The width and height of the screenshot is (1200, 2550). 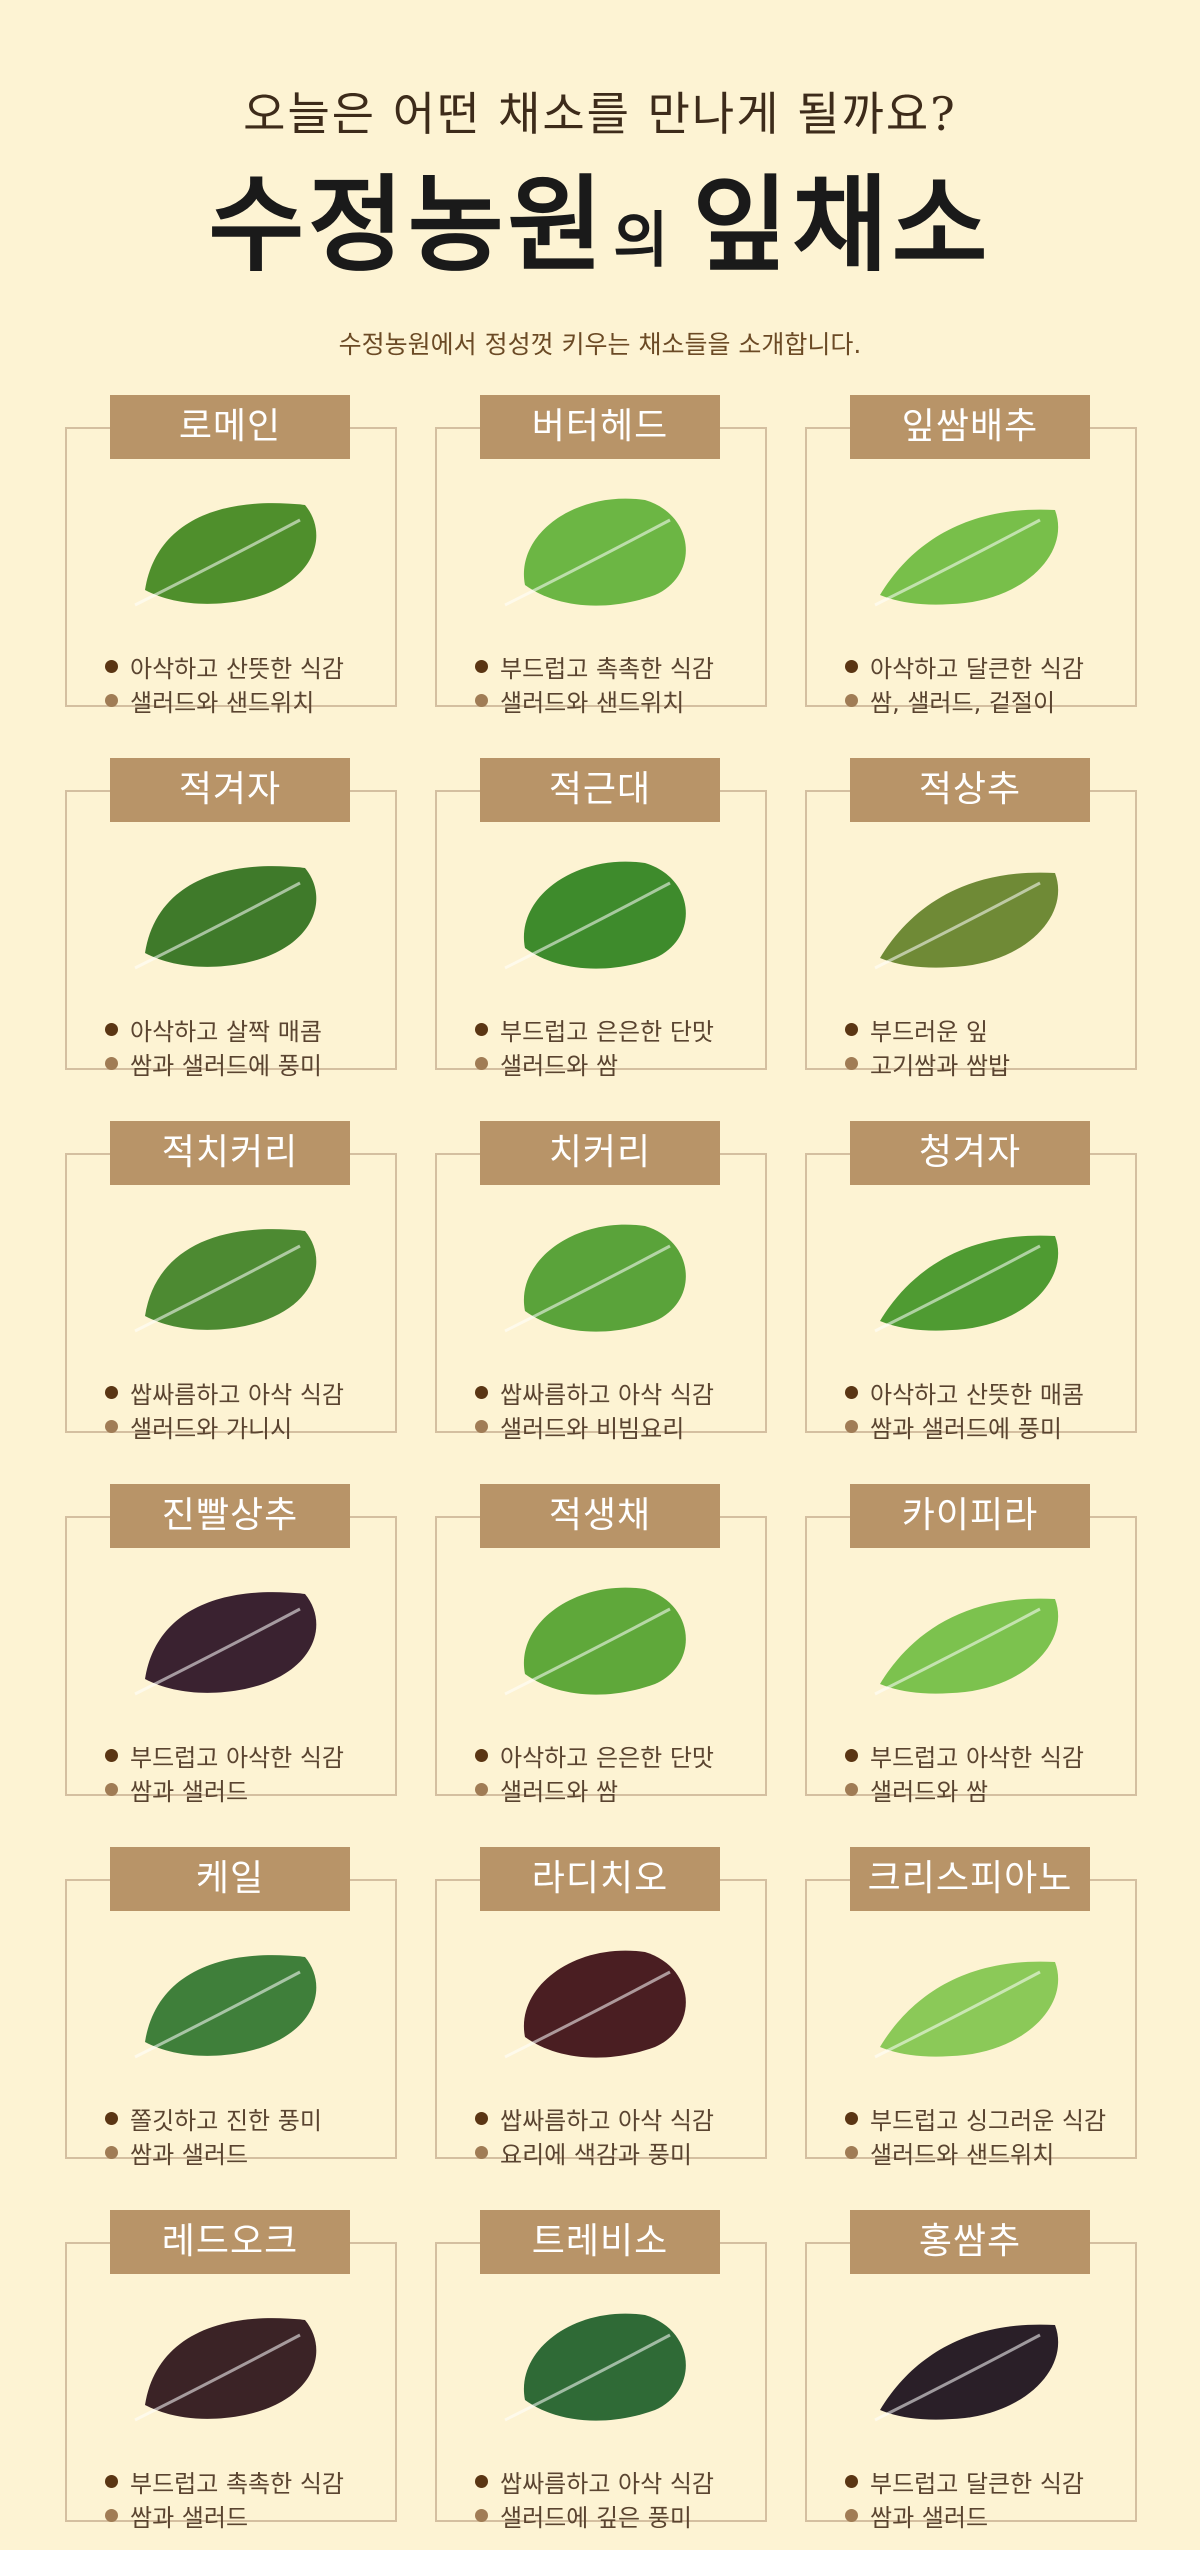 What do you see at coordinates (615, 683) in the screenshot?
I see `vegetable-description: 부드럽고 촉촉한 식감 샐러드와 샌드위치` at bounding box center [615, 683].